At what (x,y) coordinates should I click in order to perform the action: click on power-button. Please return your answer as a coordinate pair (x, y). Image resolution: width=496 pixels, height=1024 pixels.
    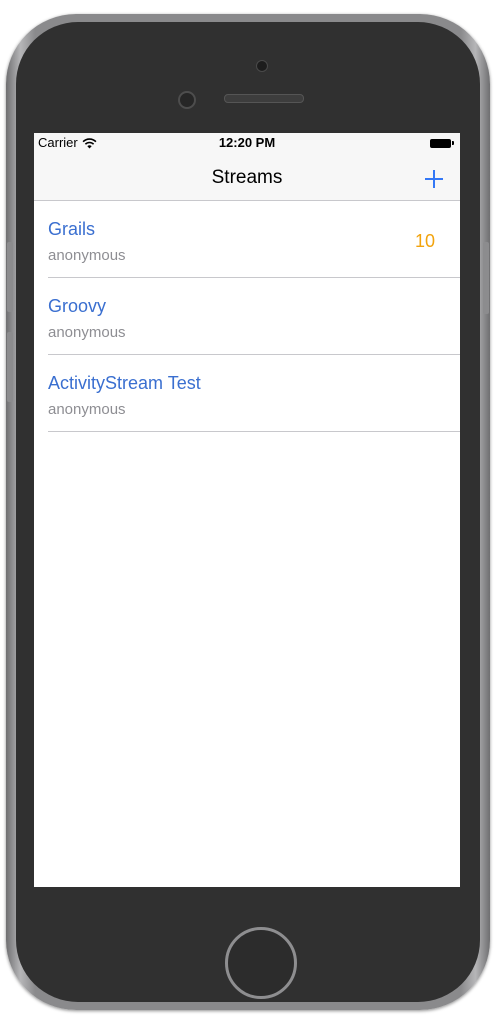
    Looking at the image, I should click on (486, 278).